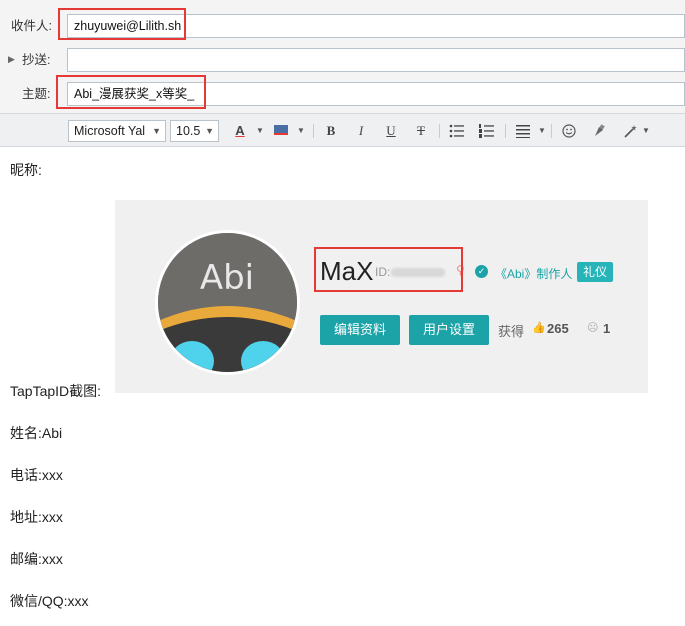 This screenshot has width=685, height=626. Describe the element at coordinates (376, 94) in the screenshot. I see `subject-field: Abi_漫展获奖_x等奖_` at that location.